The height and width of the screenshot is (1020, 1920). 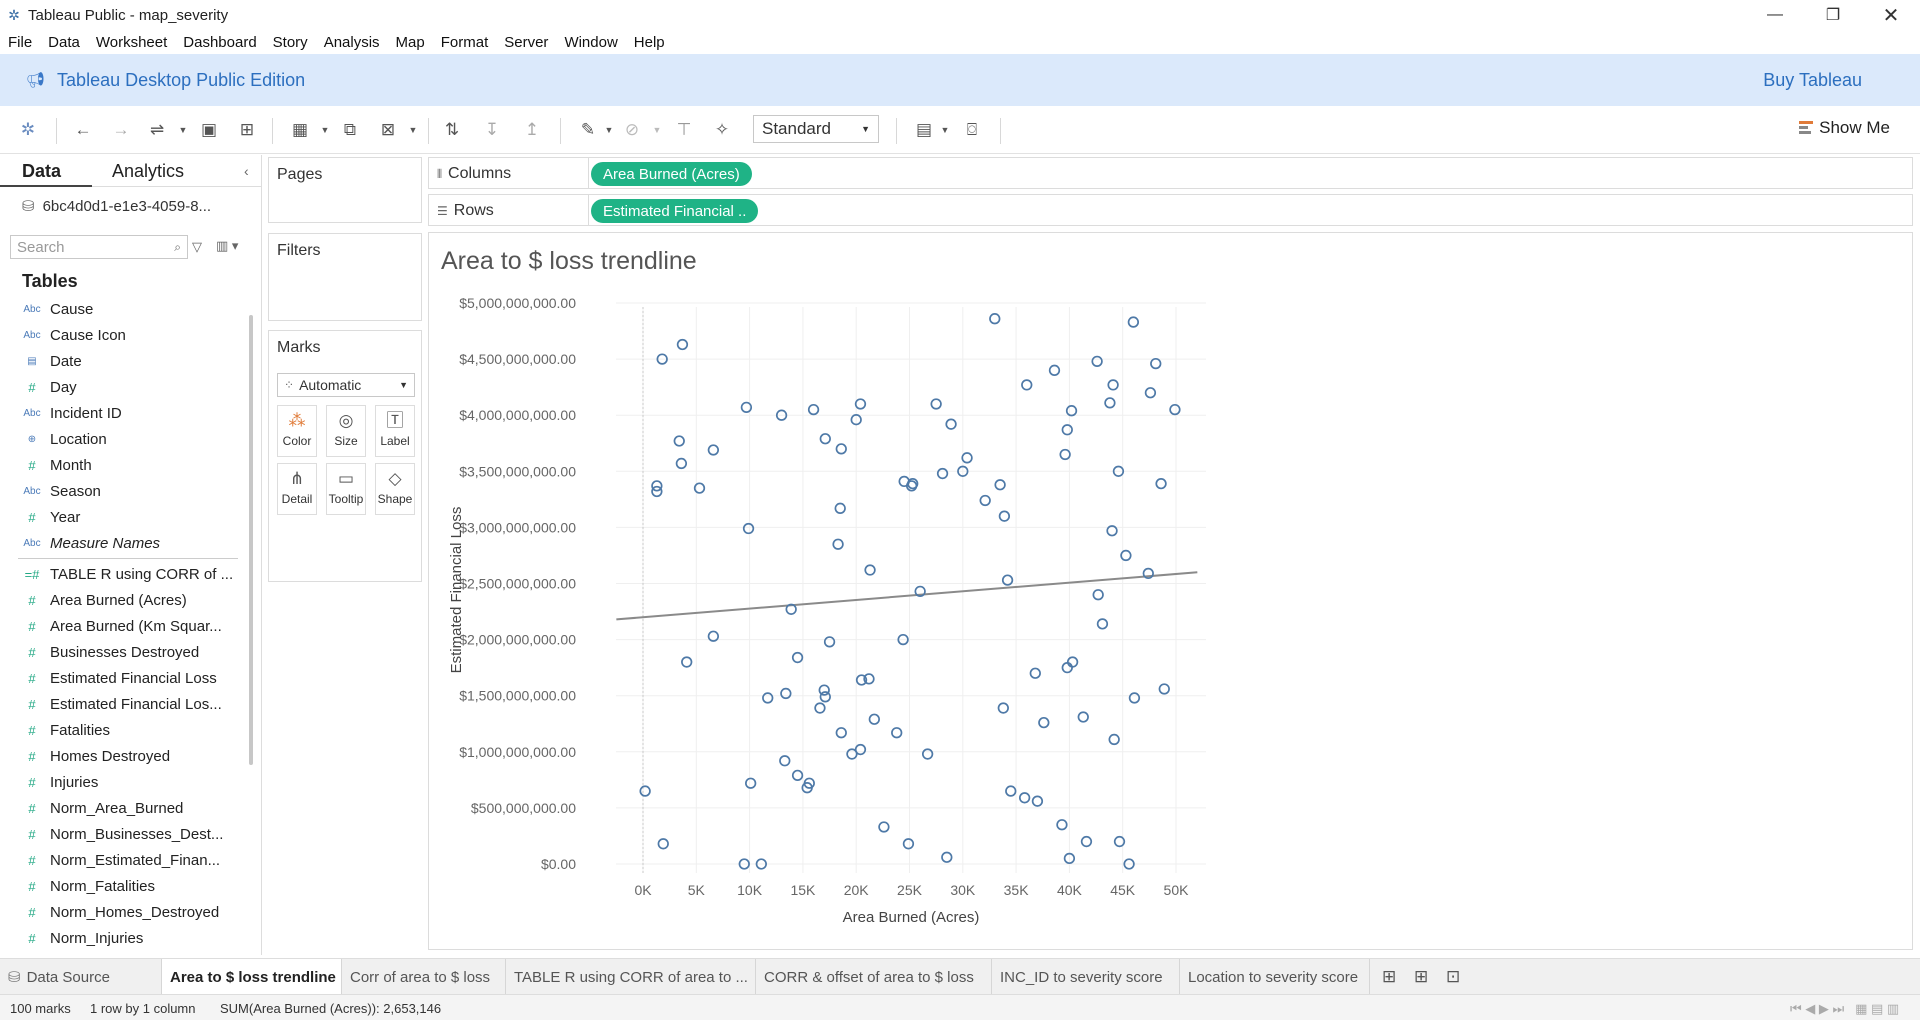 What do you see at coordinates (124, 756) in the screenshot?
I see `measure-item: # Homes Destroyed` at bounding box center [124, 756].